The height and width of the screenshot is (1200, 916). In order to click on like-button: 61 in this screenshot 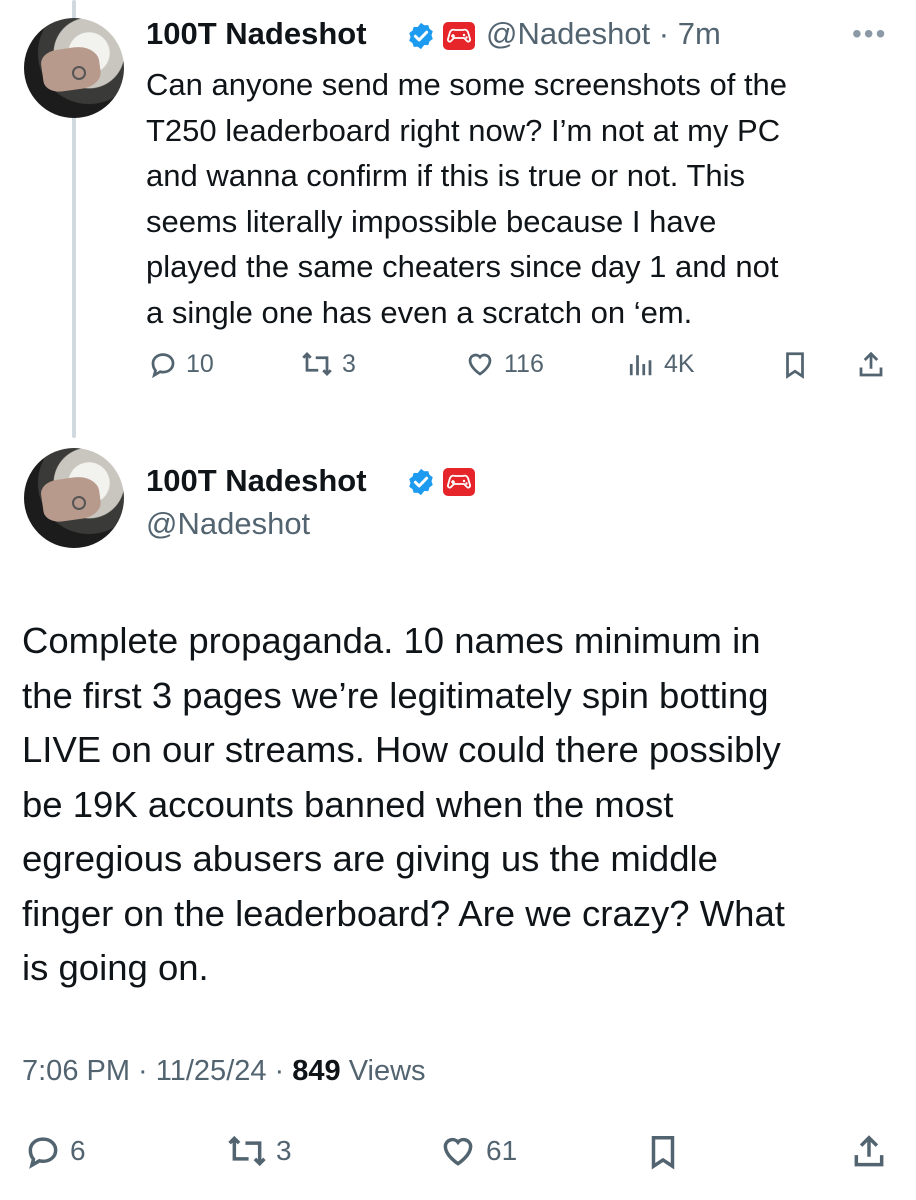, I will do `click(477, 1151)`.